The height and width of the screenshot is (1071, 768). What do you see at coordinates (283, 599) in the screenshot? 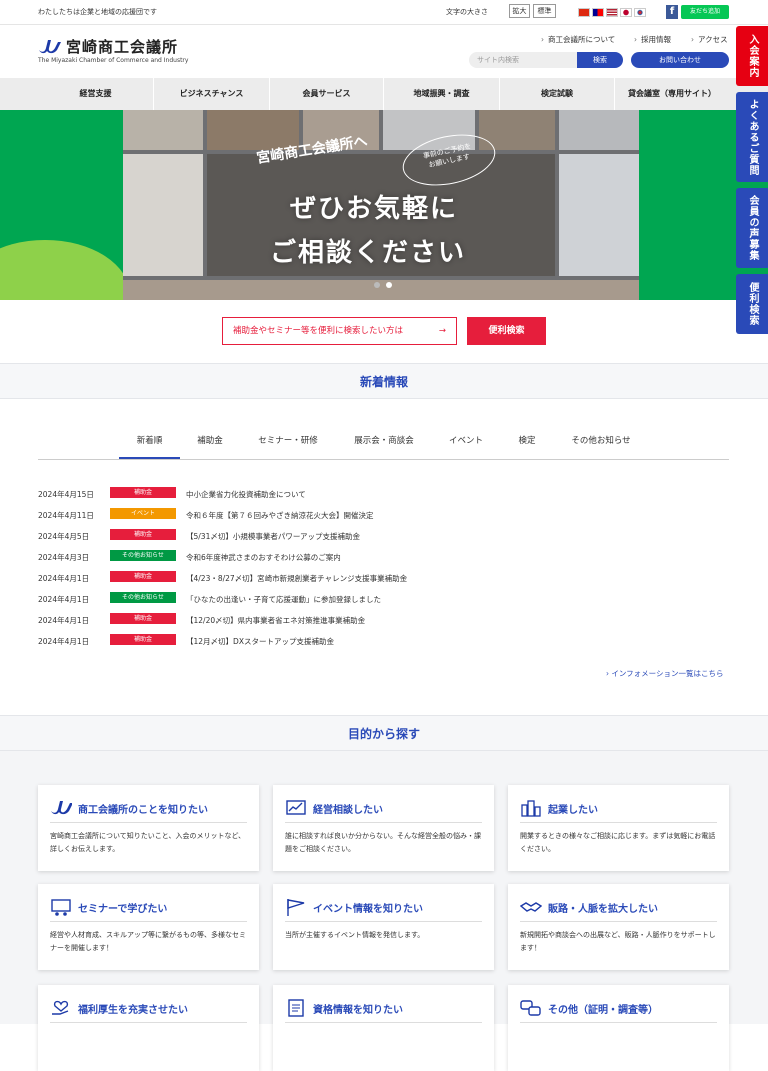
I see `news-title: 「ひなたの出逢い・子育て応援運動」に参加登録しました` at bounding box center [283, 599].